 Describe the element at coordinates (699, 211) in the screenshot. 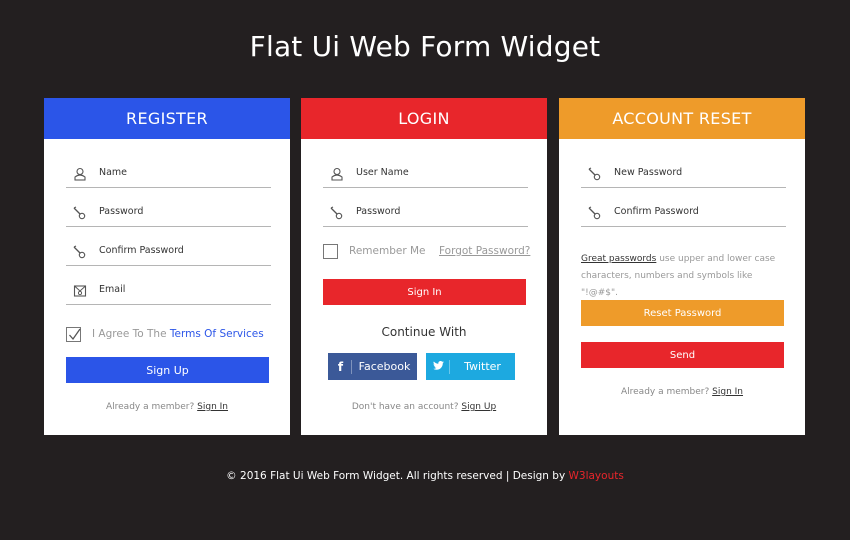

I see `reset-confirm-password-input` at that location.